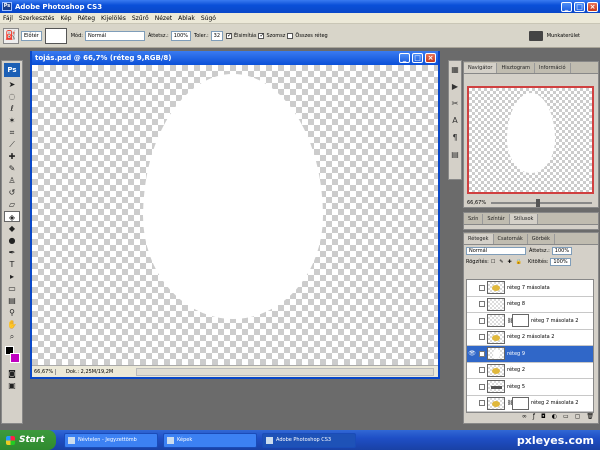 This screenshot has height=450, width=600. I want to click on taskbar-item-photoshop: Adobe Photoshop CS3, so click(309, 440).